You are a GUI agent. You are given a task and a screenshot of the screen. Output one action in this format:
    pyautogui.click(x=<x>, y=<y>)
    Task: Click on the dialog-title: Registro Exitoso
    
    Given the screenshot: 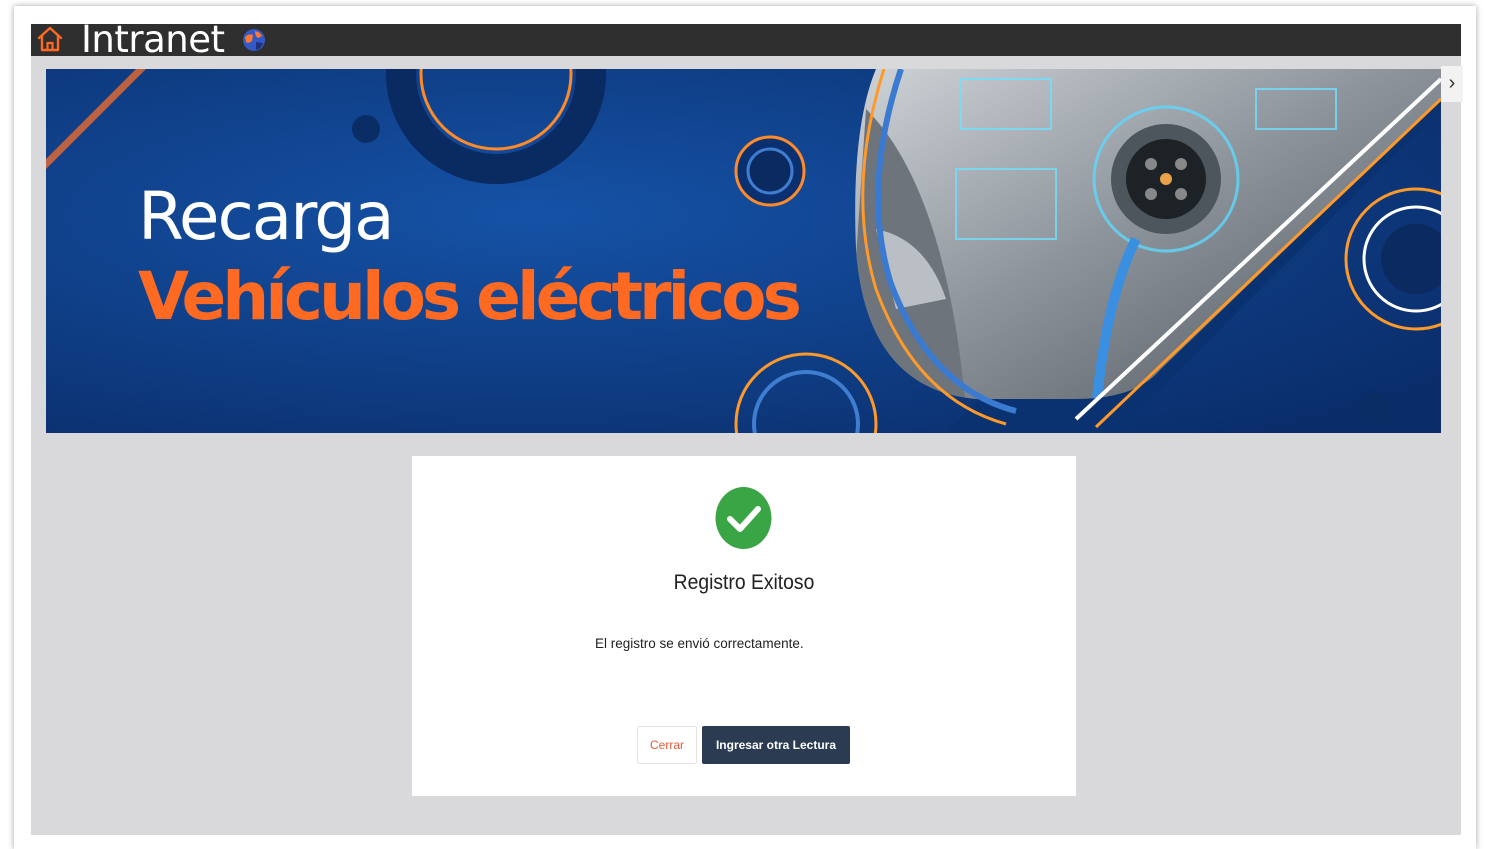 What is the action you would take?
    pyautogui.click(x=744, y=582)
    